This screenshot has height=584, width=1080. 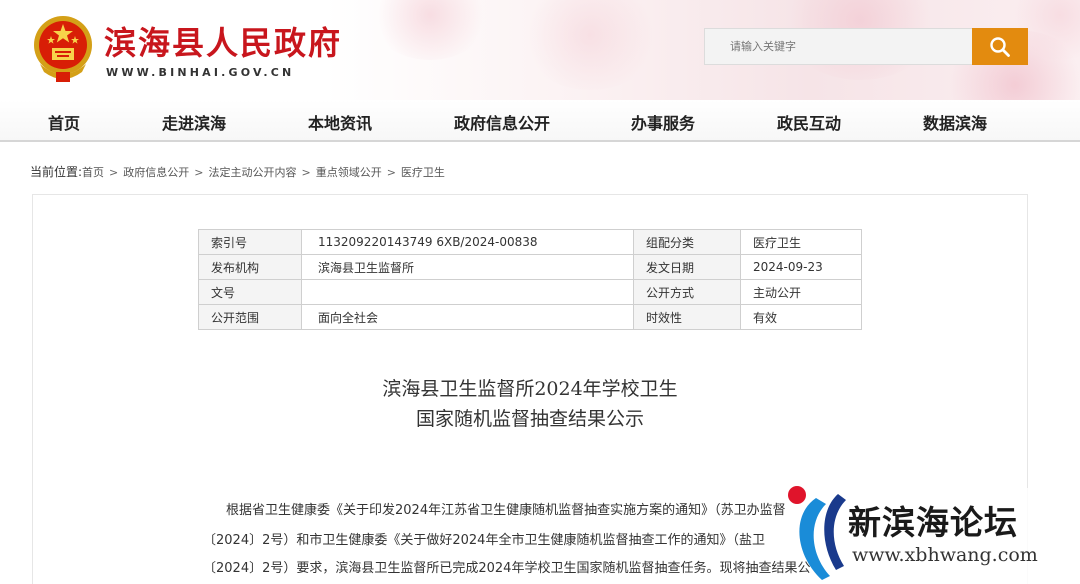 I want to click on meta-label: 索引号, so click(x=250, y=242).